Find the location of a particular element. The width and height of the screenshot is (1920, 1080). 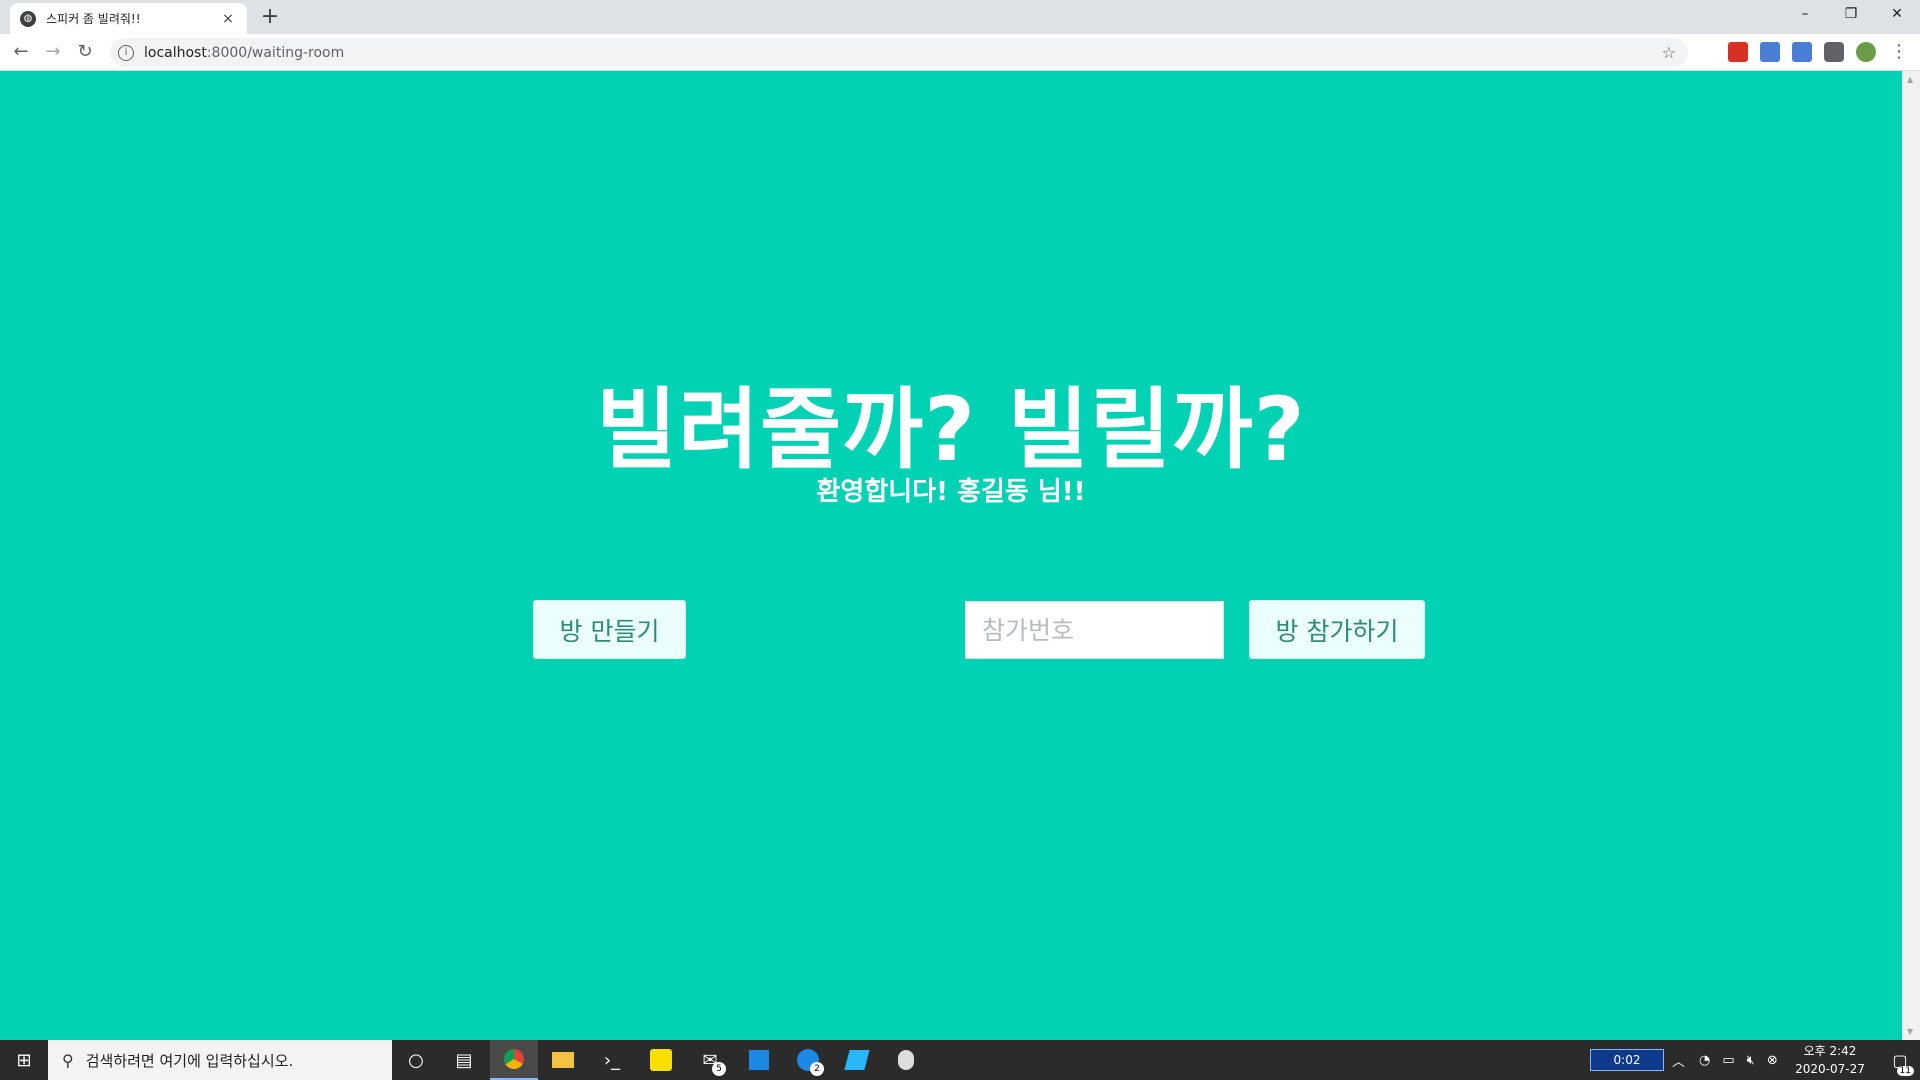

messenger-badge: 2 is located at coordinates (817, 1069).